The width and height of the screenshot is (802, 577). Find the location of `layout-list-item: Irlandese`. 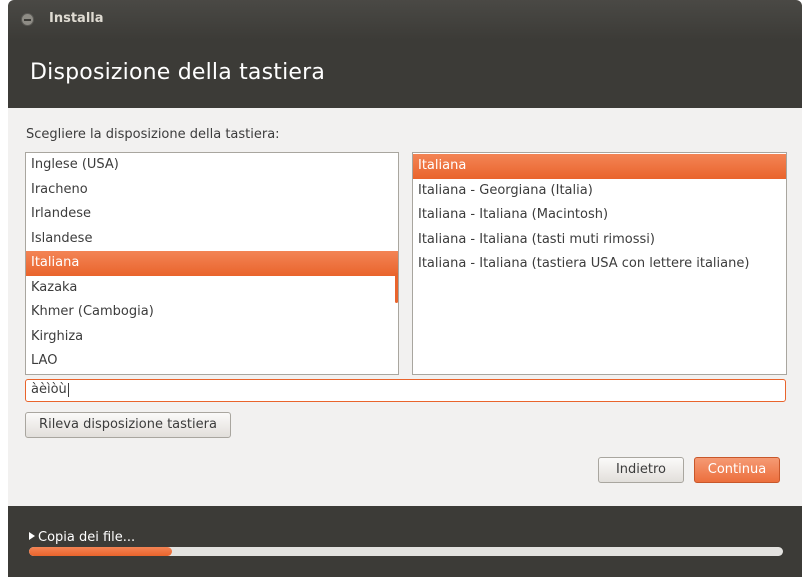

layout-list-item: Irlandese is located at coordinates (212, 214).